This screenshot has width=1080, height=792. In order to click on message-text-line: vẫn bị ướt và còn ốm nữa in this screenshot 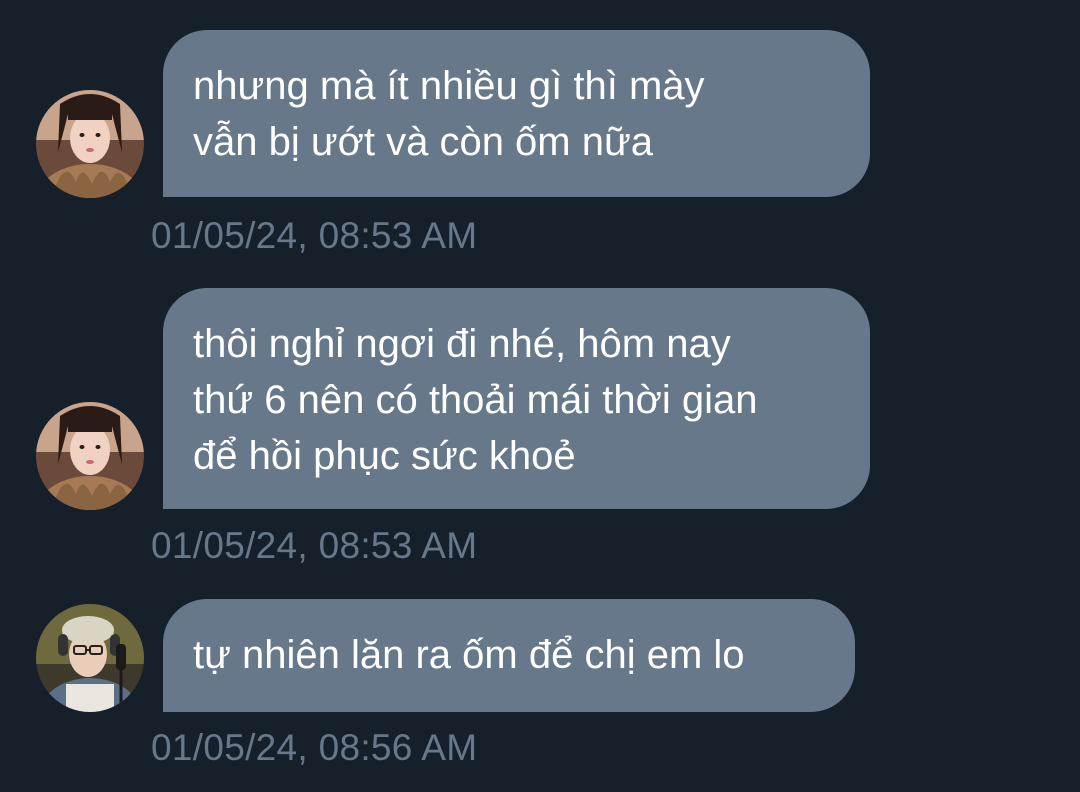, I will do `click(423, 142)`.